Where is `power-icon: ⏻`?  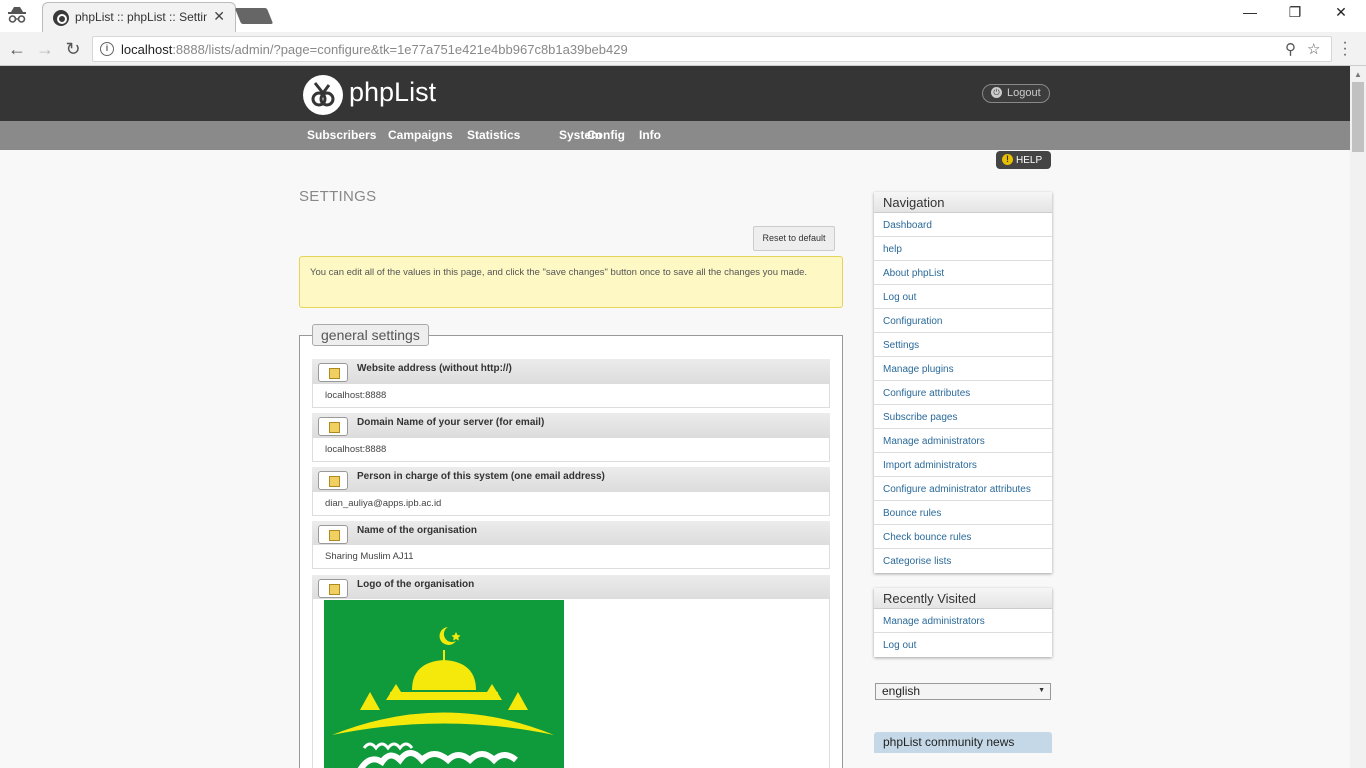 power-icon: ⏻ is located at coordinates (996, 92).